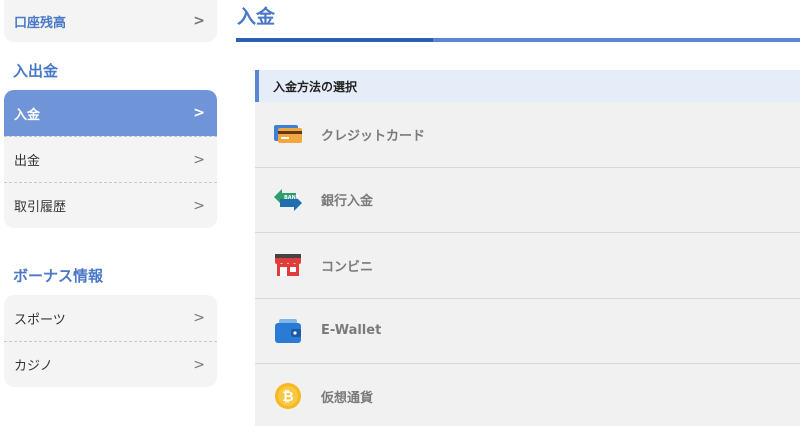 Image resolution: width=800 pixels, height=426 pixels. What do you see at coordinates (27, 115) in the screenshot?
I see `sidebar-item-label: 入金` at bounding box center [27, 115].